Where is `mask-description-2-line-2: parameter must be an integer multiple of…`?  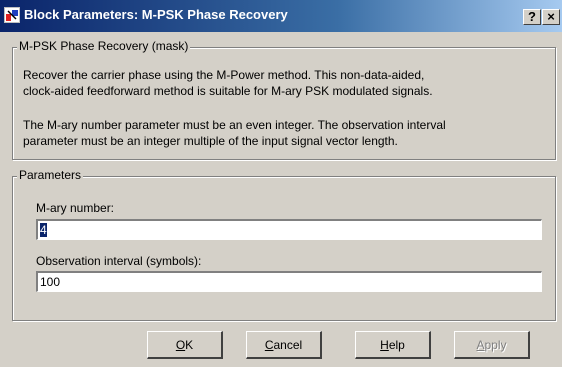
mask-description-2-line-2: parameter must be an integer multiple of… is located at coordinates (210, 141).